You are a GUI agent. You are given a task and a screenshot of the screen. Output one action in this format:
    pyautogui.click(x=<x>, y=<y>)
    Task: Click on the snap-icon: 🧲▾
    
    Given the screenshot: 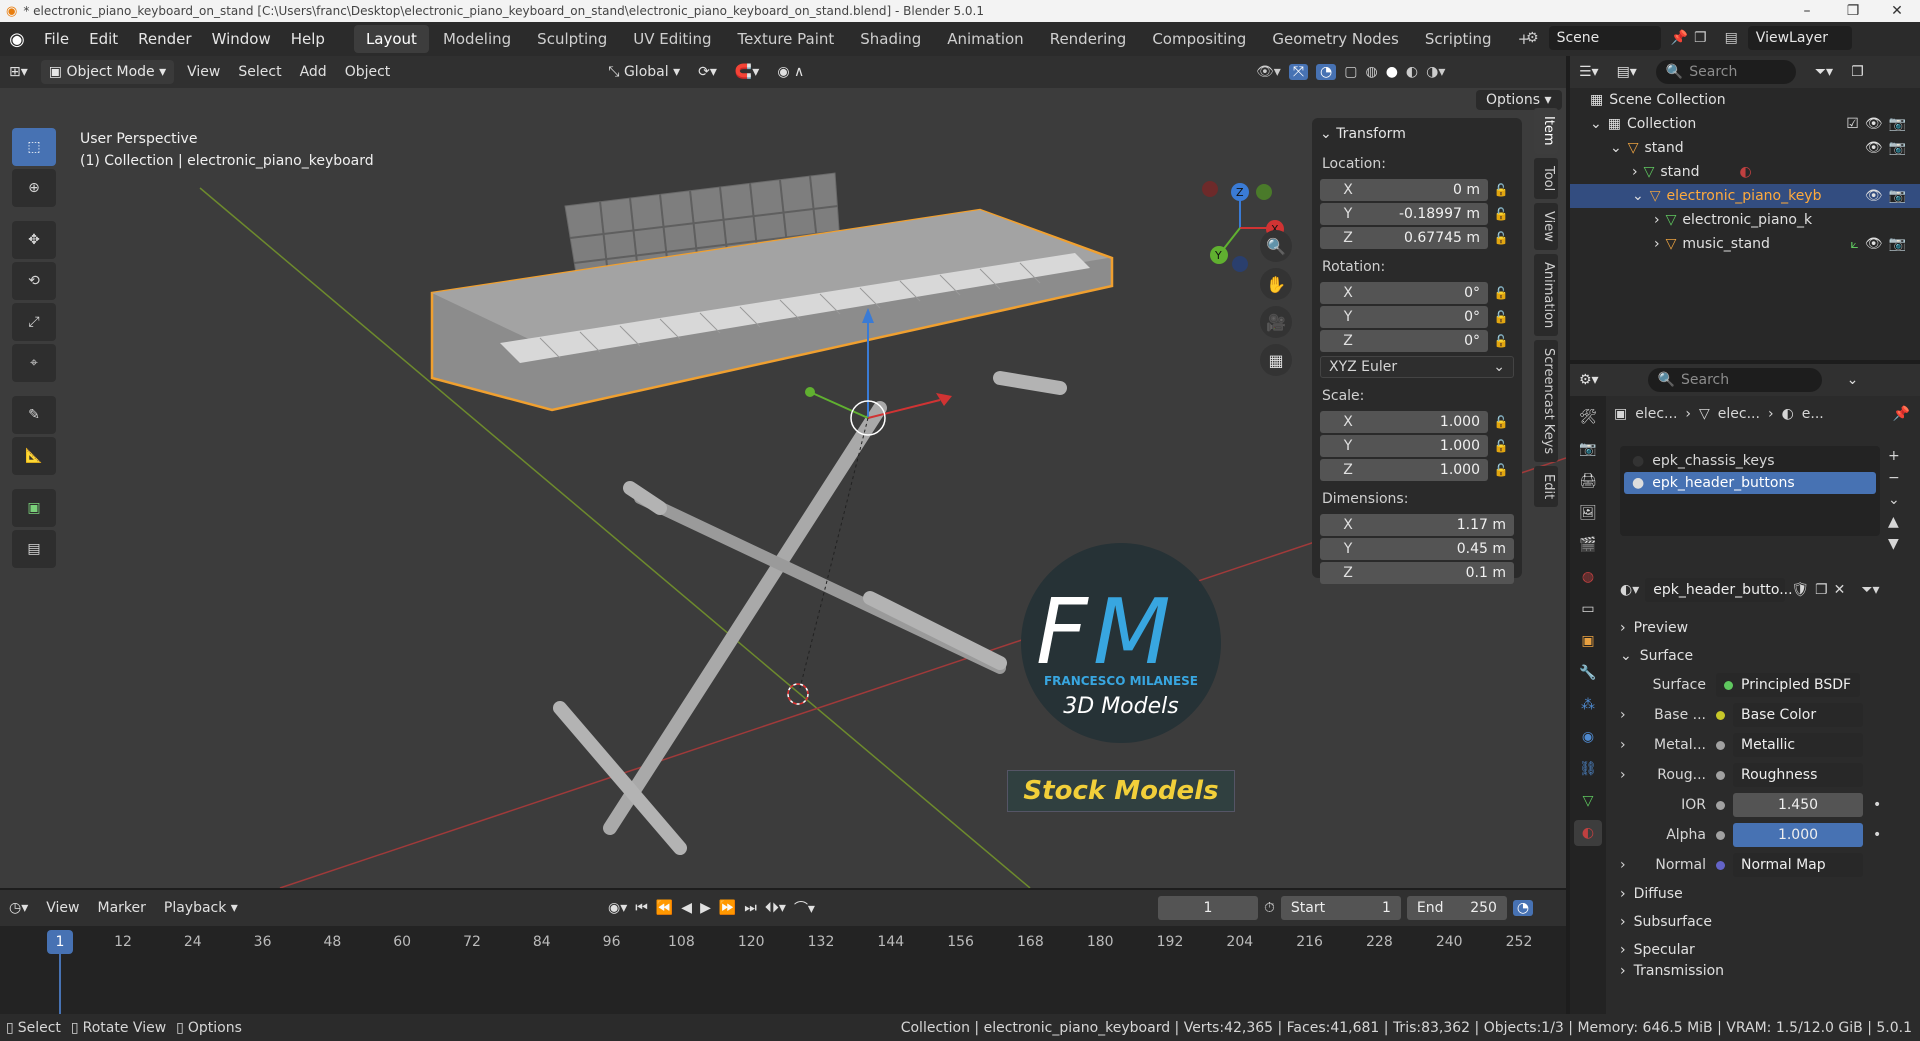 What is the action you would take?
    pyautogui.click(x=747, y=72)
    